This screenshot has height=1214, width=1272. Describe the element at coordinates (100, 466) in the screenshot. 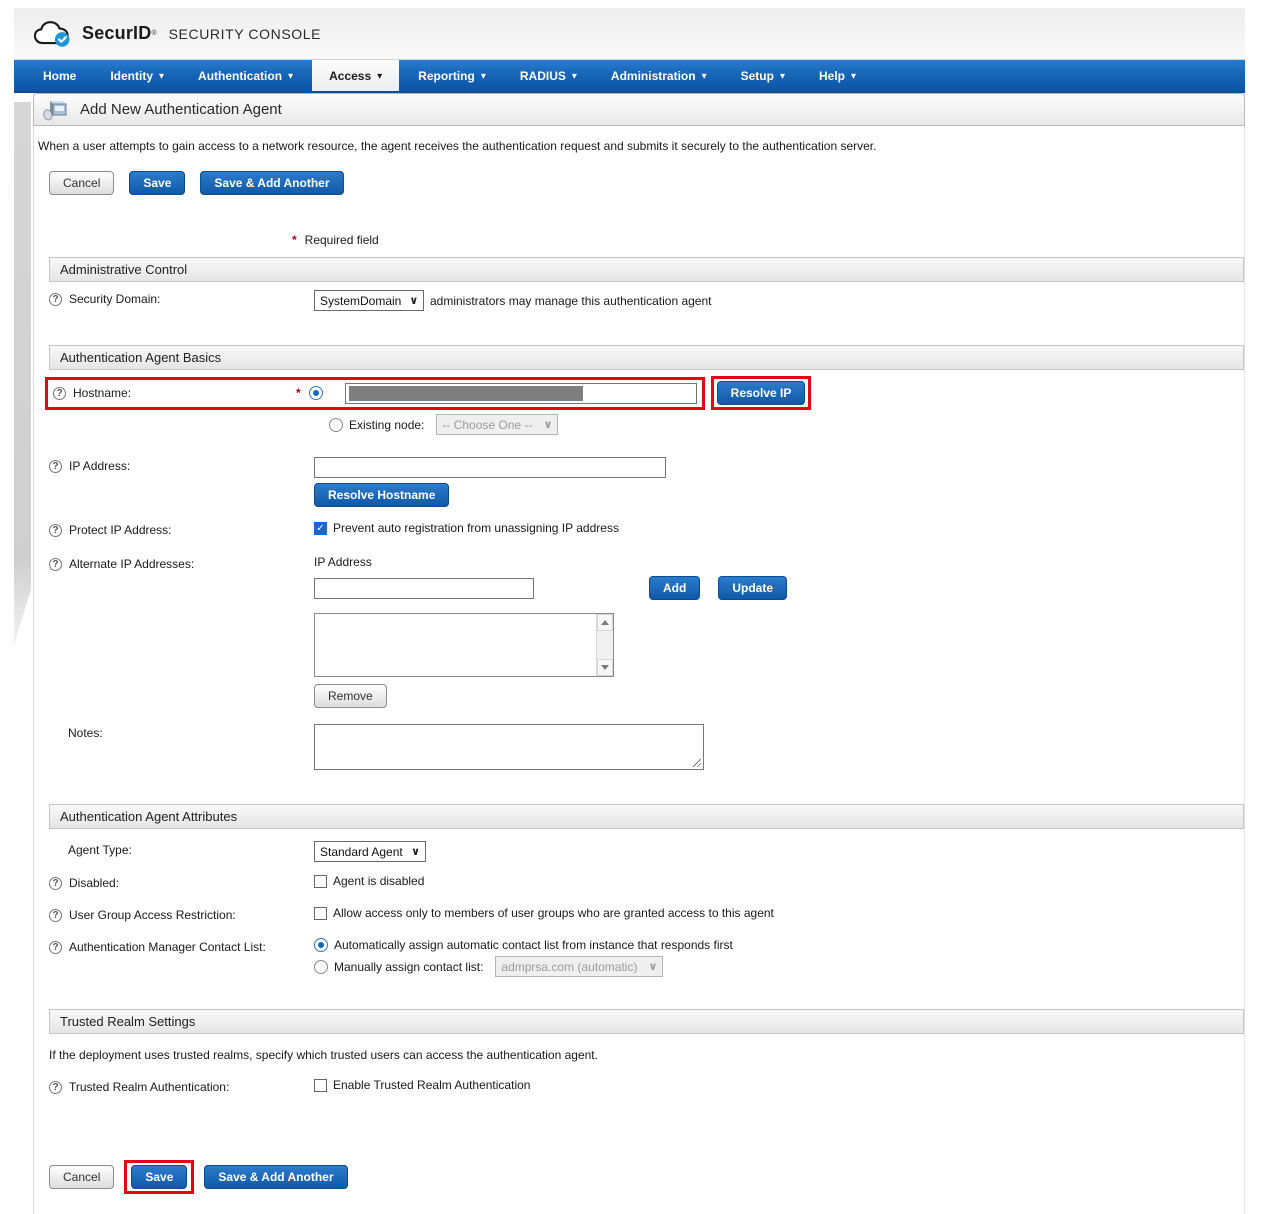

I see `ip-address-label: IP Address:` at that location.